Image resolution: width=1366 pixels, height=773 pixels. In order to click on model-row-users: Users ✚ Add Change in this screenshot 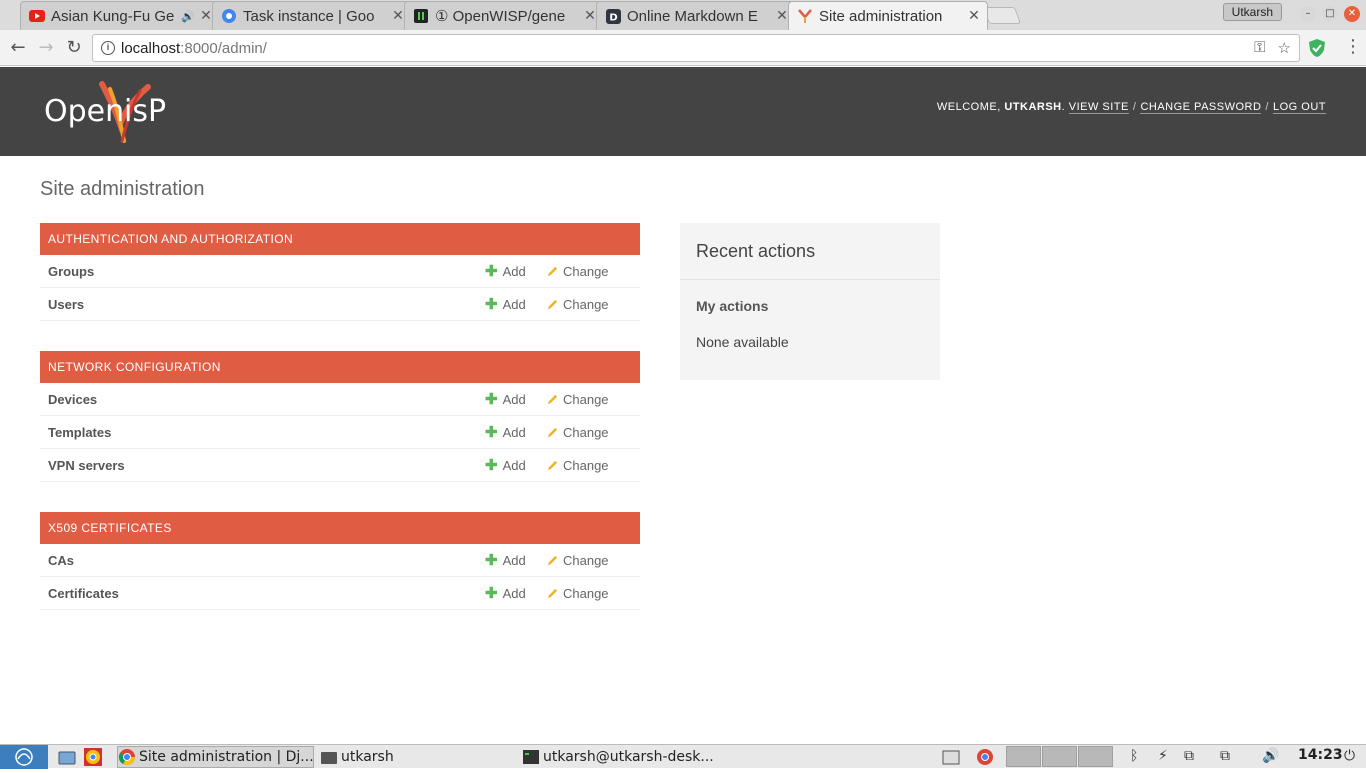, I will do `click(340, 304)`.